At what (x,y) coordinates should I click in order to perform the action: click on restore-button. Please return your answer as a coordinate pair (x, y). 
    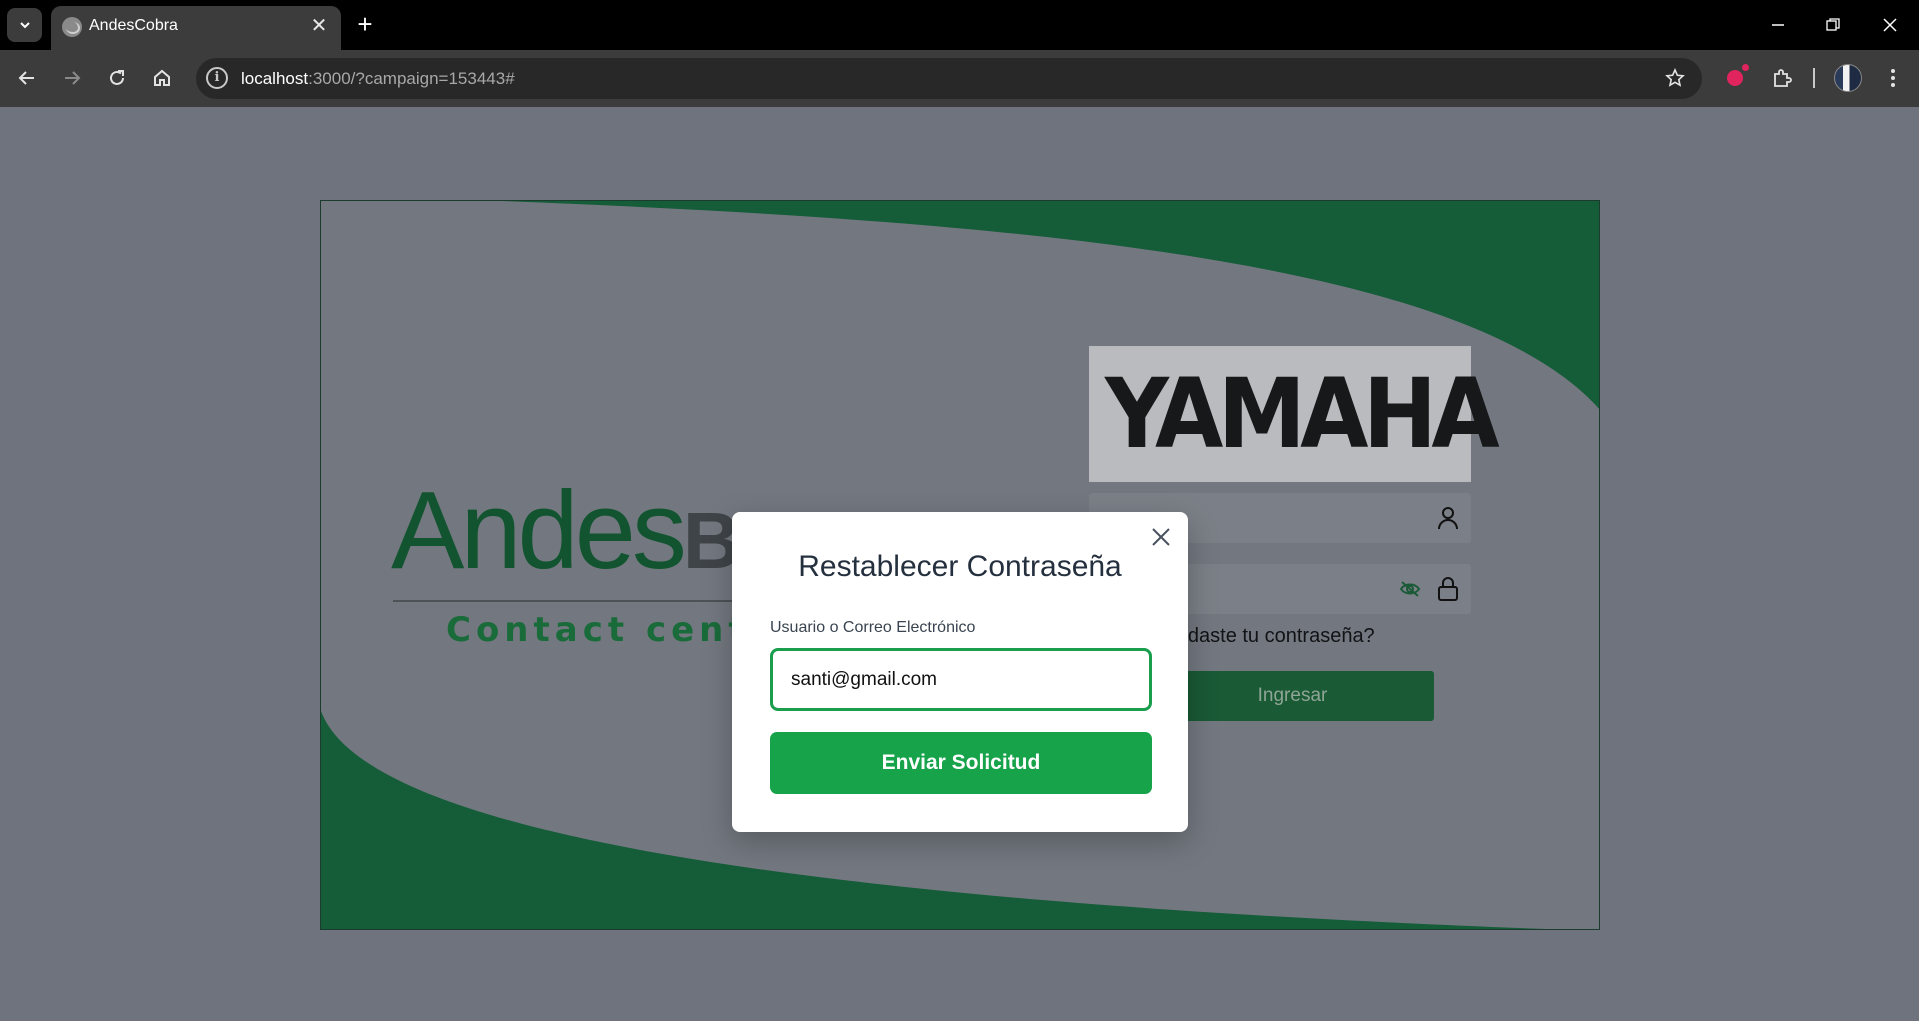
    Looking at the image, I should click on (1833, 25).